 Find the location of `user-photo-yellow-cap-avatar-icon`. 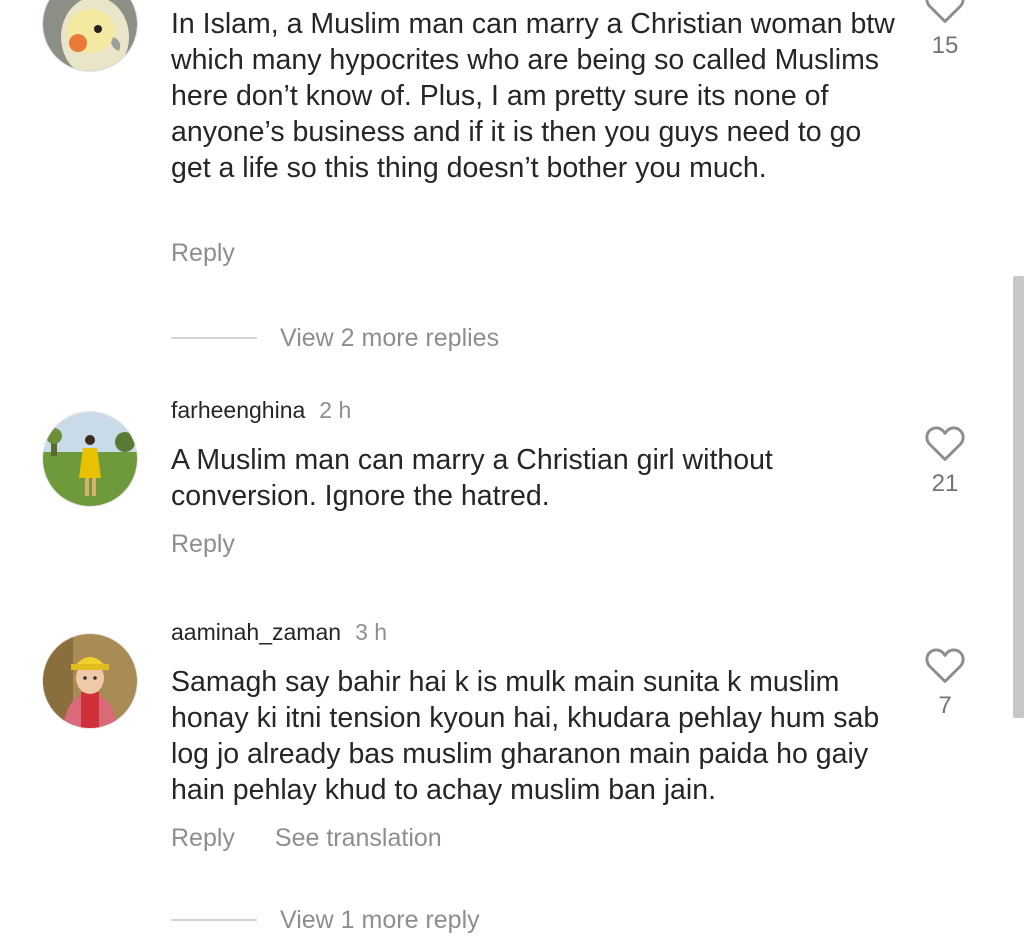

user-photo-yellow-cap-avatar-icon is located at coordinates (90, 681).